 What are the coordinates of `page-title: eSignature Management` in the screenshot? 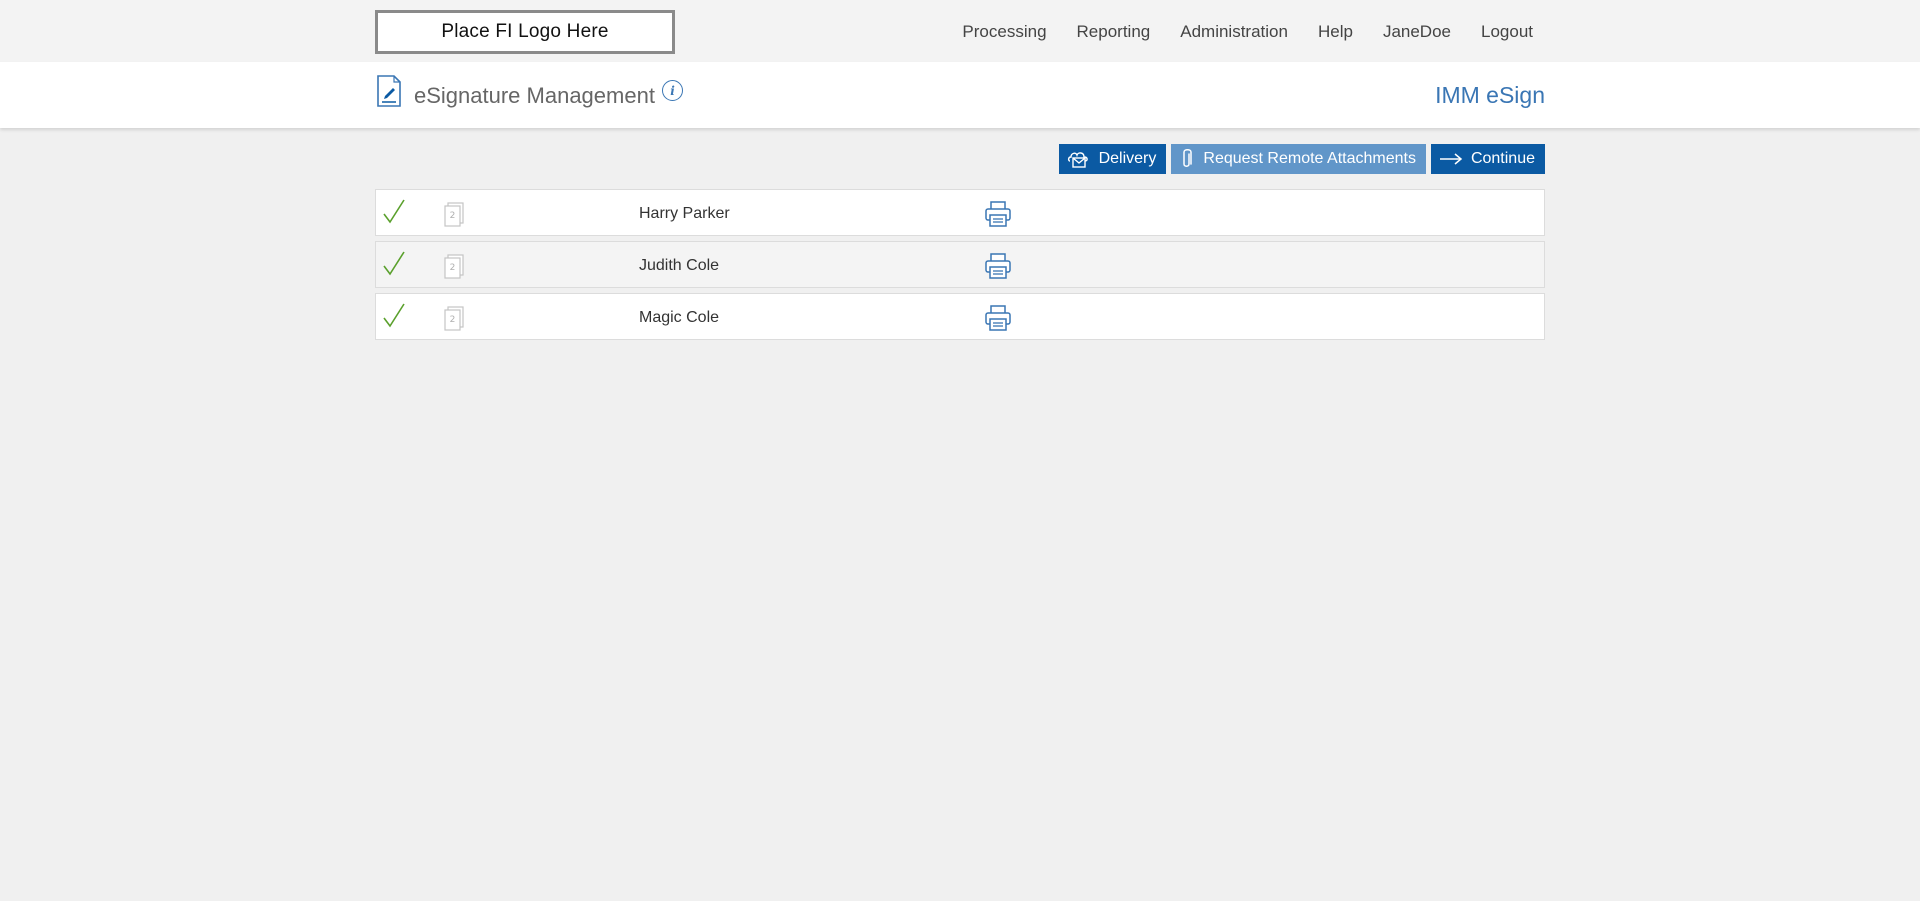 It's located at (534, 95).